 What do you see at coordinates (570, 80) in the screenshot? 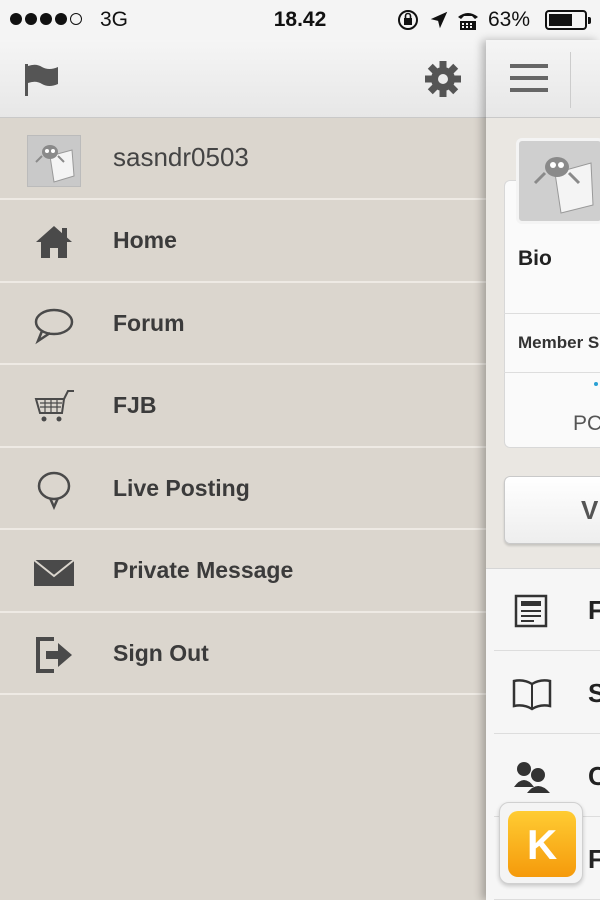
I see `toolbar-divider` at bounding box center [570, 80].